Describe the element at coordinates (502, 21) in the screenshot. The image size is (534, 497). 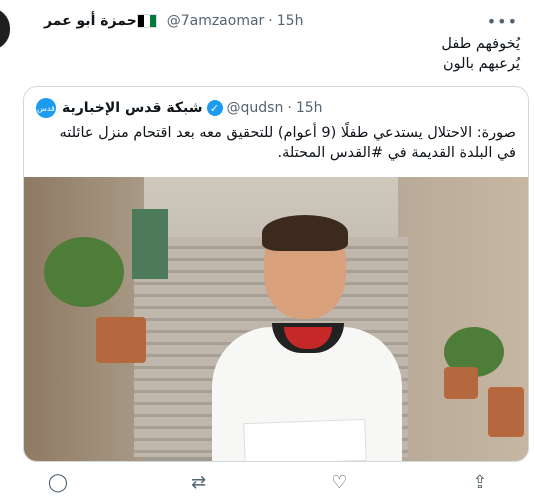
I see `more-options-icon: •••` at that location.